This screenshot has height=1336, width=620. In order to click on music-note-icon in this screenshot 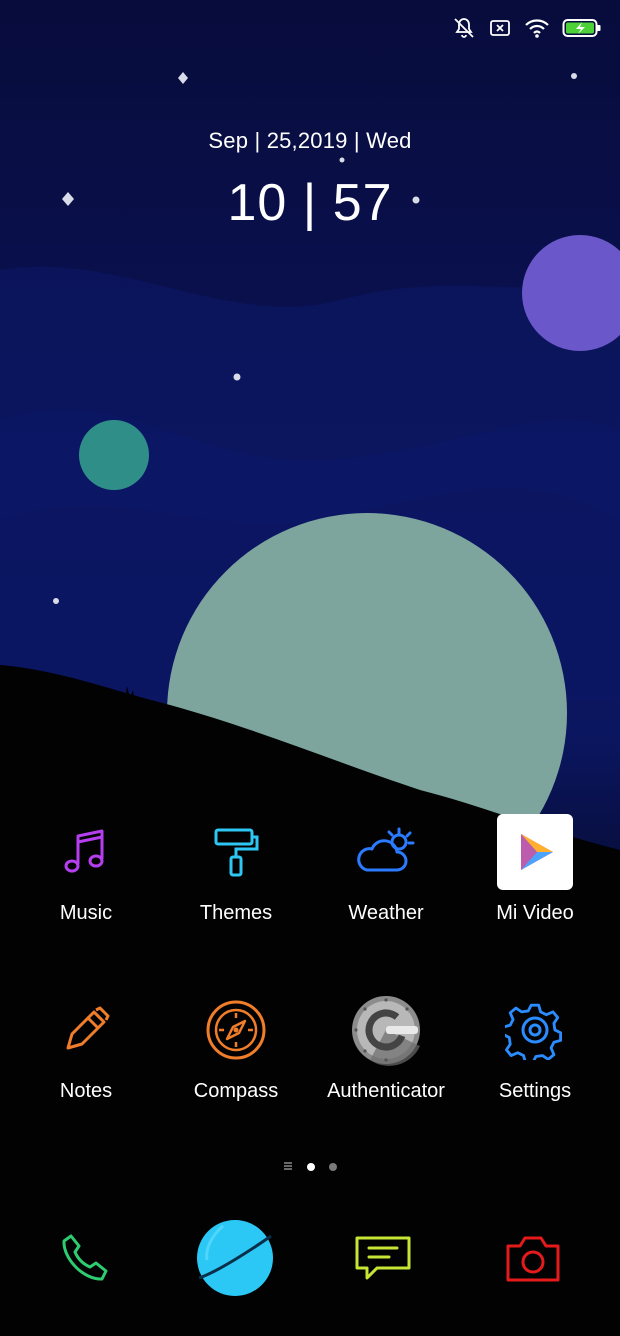, I will do `click(86, 852)`.